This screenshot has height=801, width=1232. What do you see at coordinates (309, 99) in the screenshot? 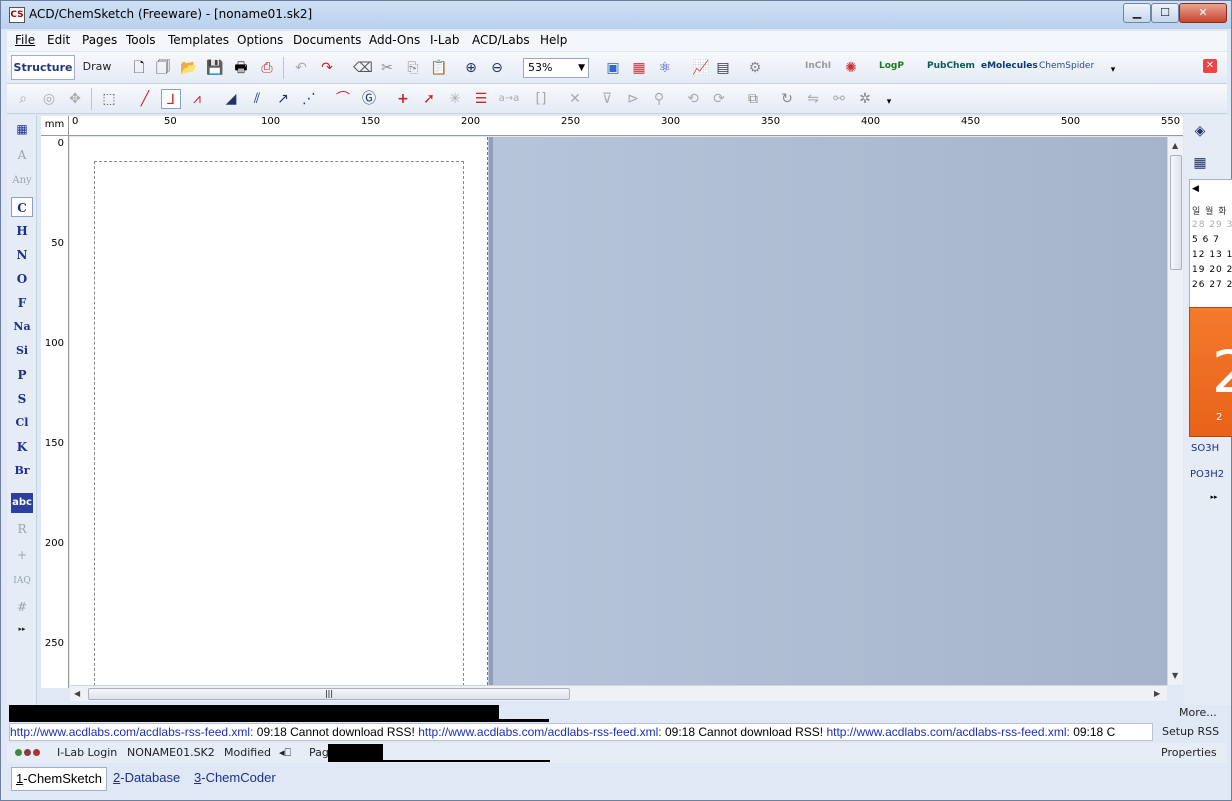
I see `bond-dotted-icon: ⋰` at bounding box center [309, 99].